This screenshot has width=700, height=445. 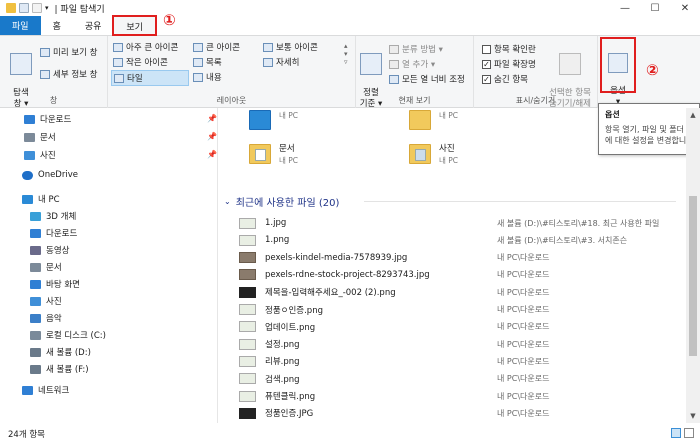 I want to click on layout-scroll-icon: ▴ ▾ ▿, so click(x=346, y=54).